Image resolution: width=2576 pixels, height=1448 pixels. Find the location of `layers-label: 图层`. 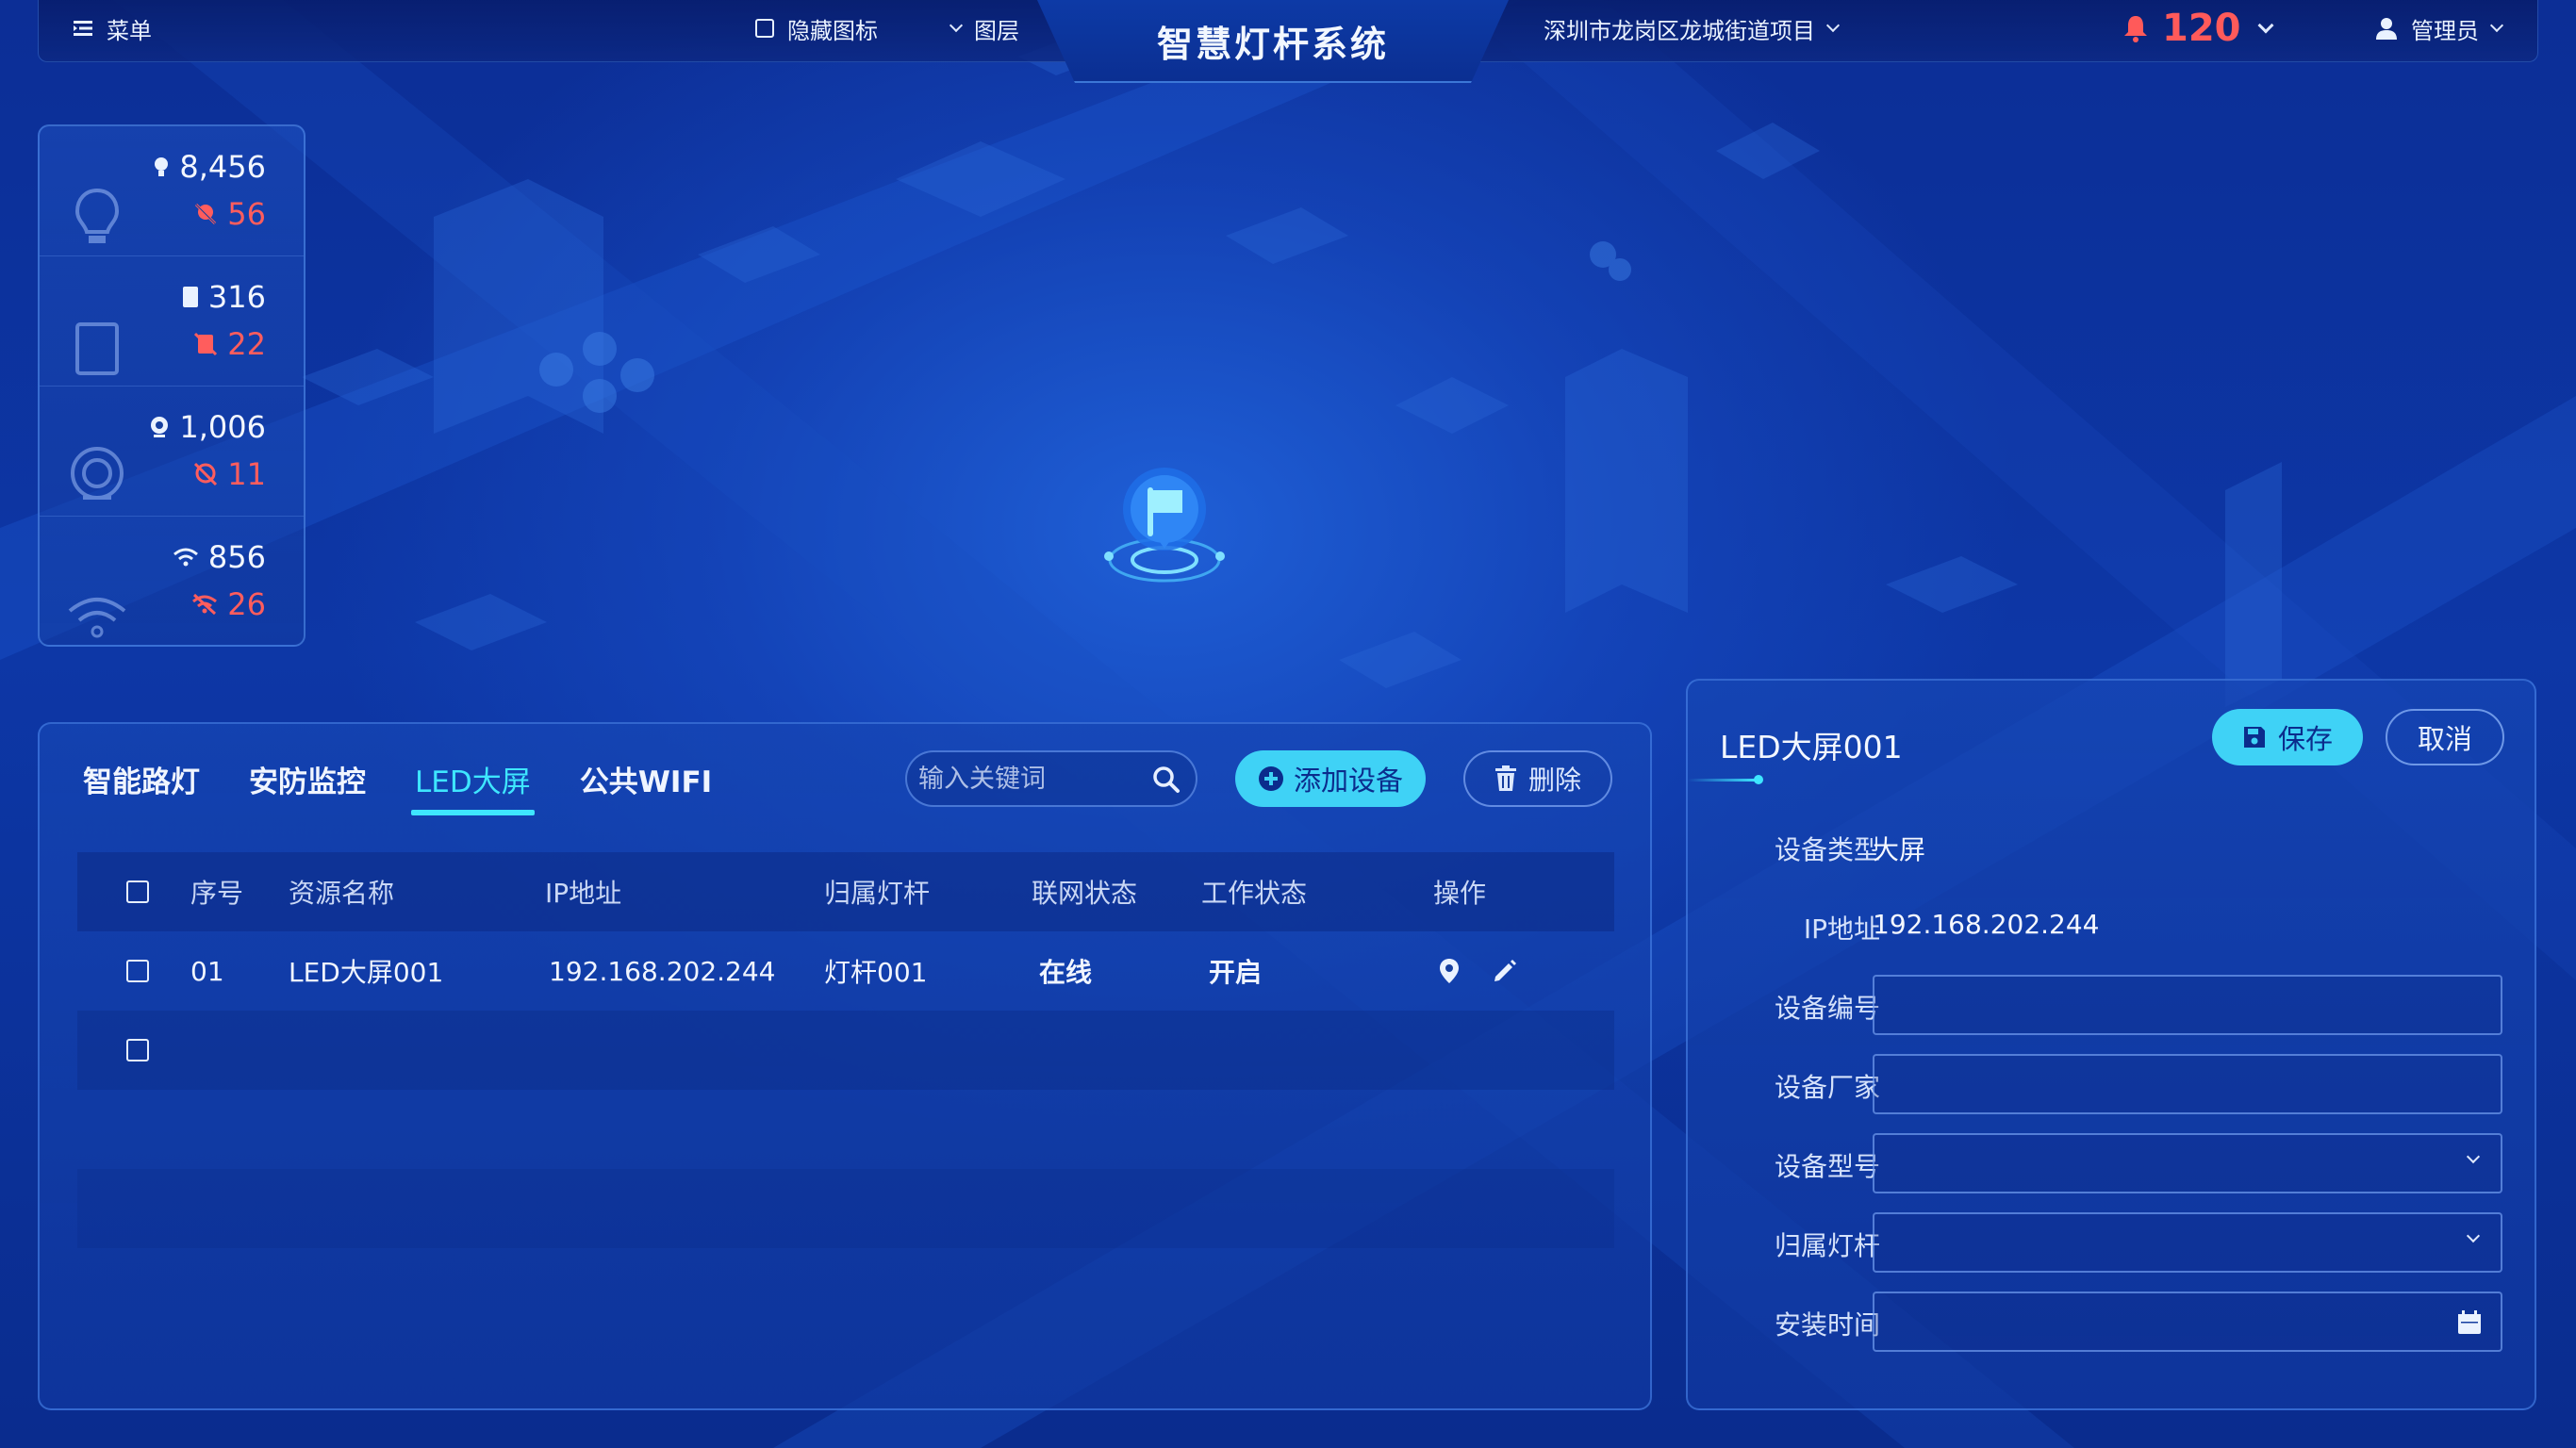

layers-label: 图层 is located at coordinates (996, 30).